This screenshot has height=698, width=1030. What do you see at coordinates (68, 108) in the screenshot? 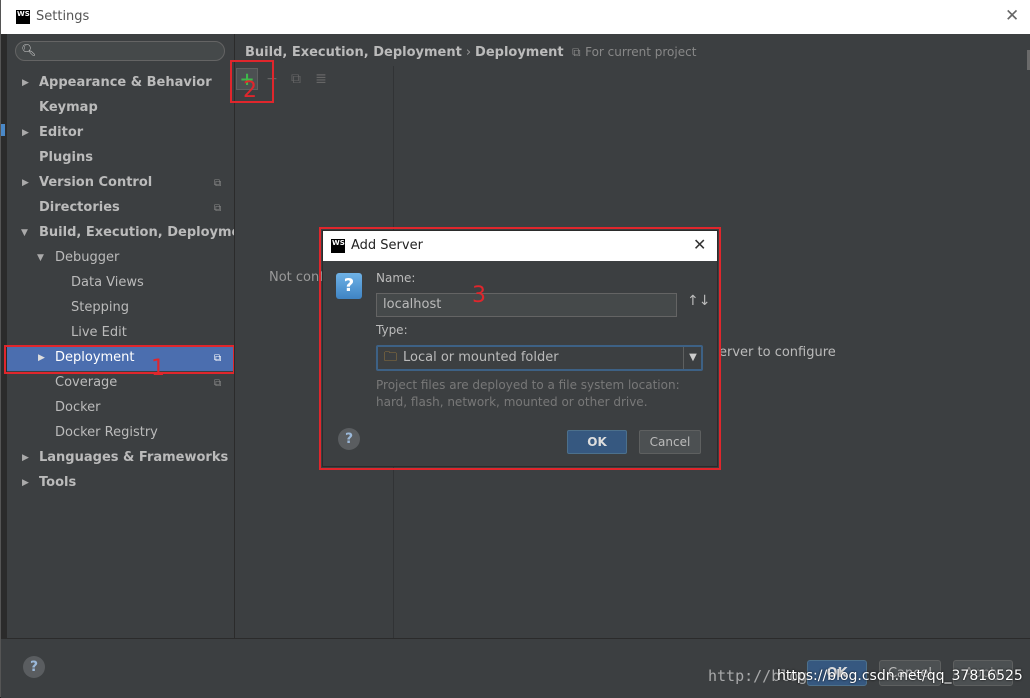
I see `sidebar-item-keymap: Keymap` at bounding box center [68, 108].